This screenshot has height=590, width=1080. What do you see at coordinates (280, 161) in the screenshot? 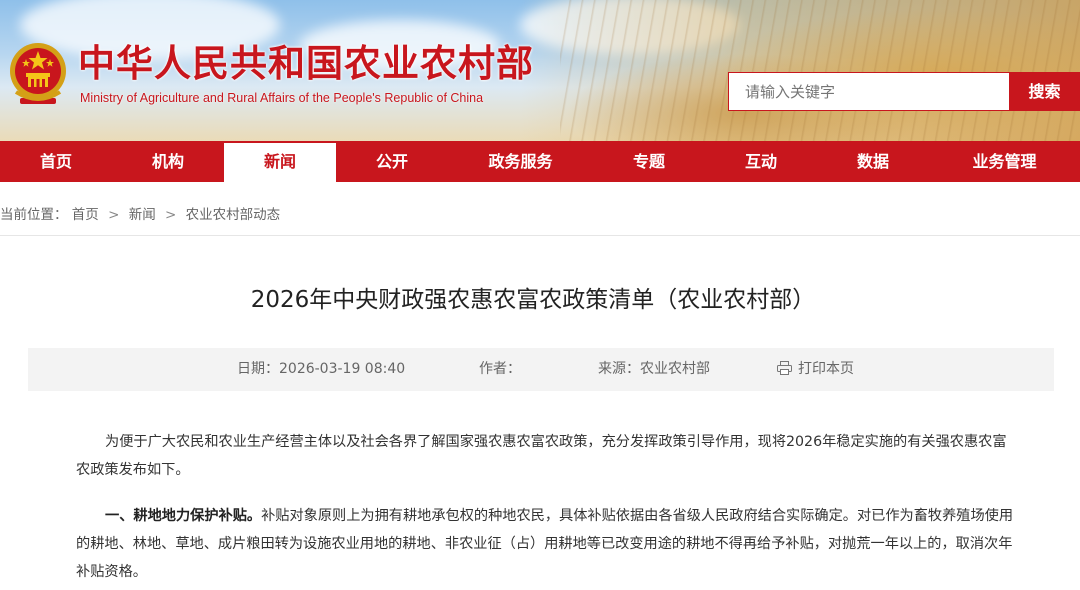
I see `nav-item-news: 新闻` at bounding box center [280, 161].